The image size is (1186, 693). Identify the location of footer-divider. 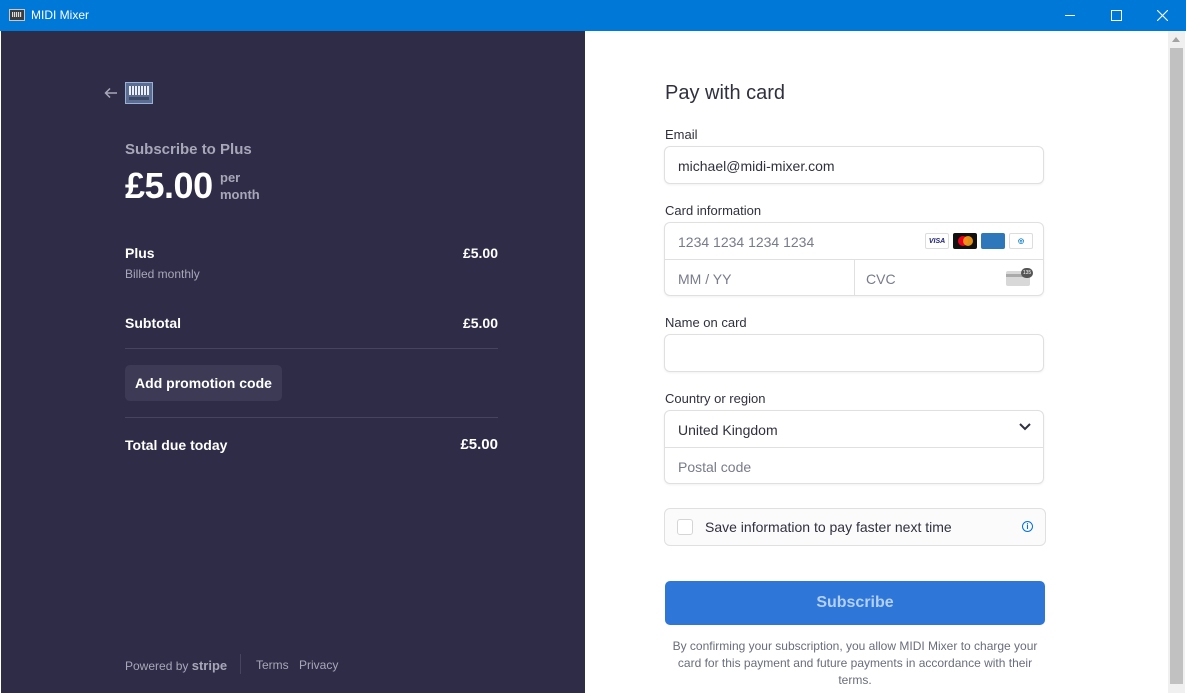
(240, 664).